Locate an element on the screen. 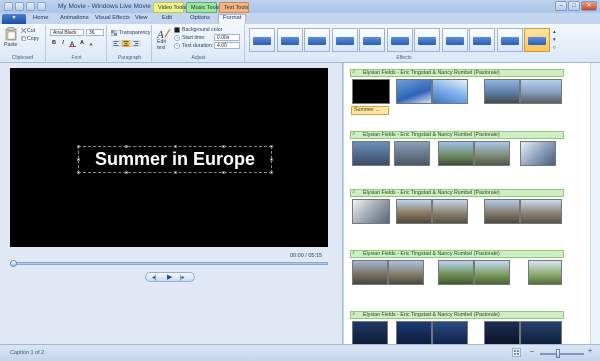 This screenshot has width=600, height=361. zoom-slider-thumb is located at coordinates (558, 353).